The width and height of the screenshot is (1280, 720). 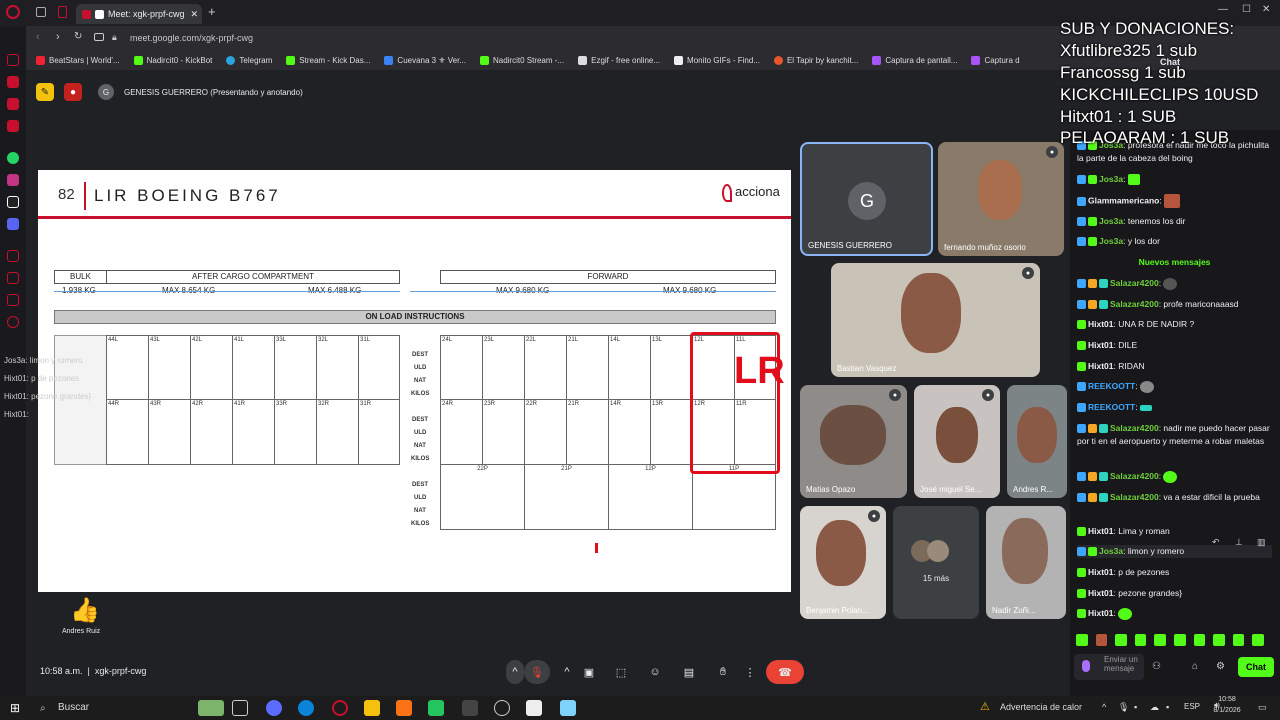 I want to click on pin-icon: ⊥, so click(x=1239, y=542).